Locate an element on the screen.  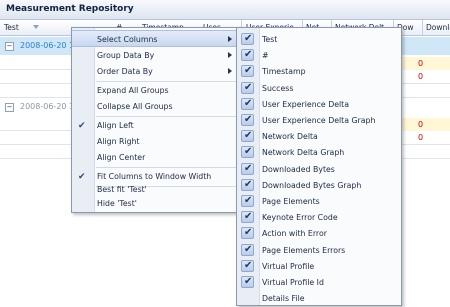
menu-item-align-left: ✔ Align Left is located at coordinates (155, 125).